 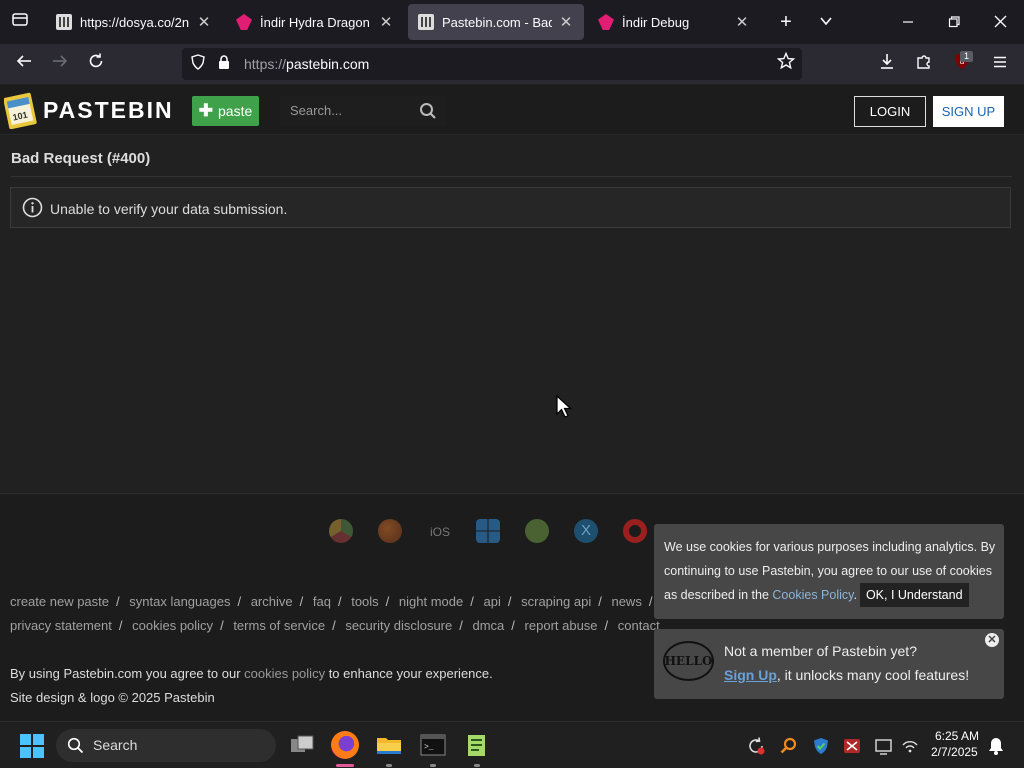 I want to click on footer-link: privacy statement, so click(x=61, y=625).